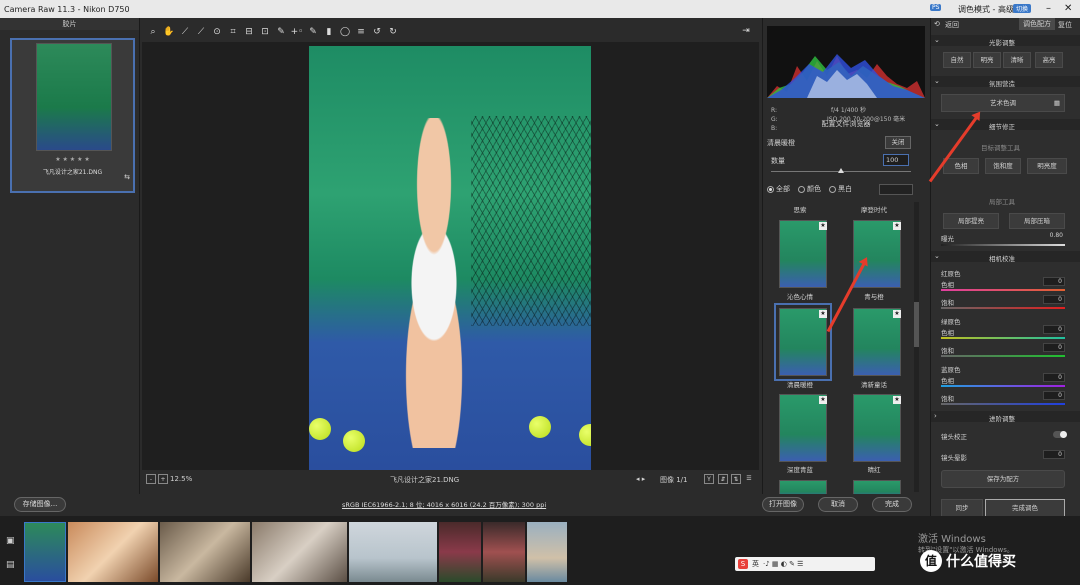 This screenshot has height=585, width=1080. What do you see at coordinates (952, 25) in the screenshot?
I see `back-button: 返回` at bounding box center [952, 25].